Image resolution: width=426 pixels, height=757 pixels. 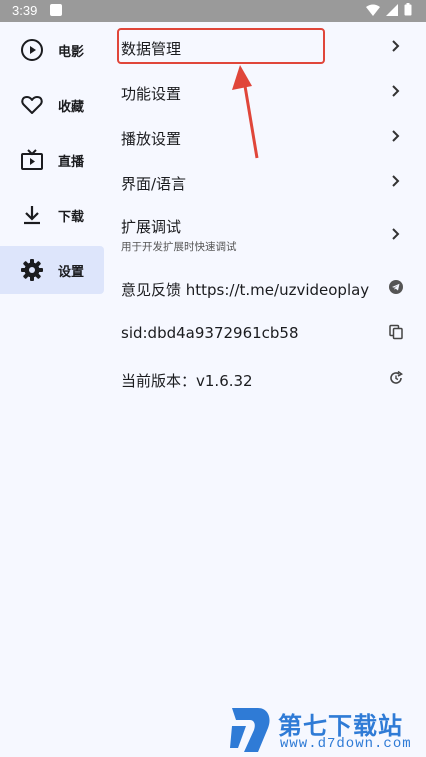 What do you see at coordinates (151, 227) in the screenshot?
I see `setting-title: 扩展调试` at bounding box center [151, 227].